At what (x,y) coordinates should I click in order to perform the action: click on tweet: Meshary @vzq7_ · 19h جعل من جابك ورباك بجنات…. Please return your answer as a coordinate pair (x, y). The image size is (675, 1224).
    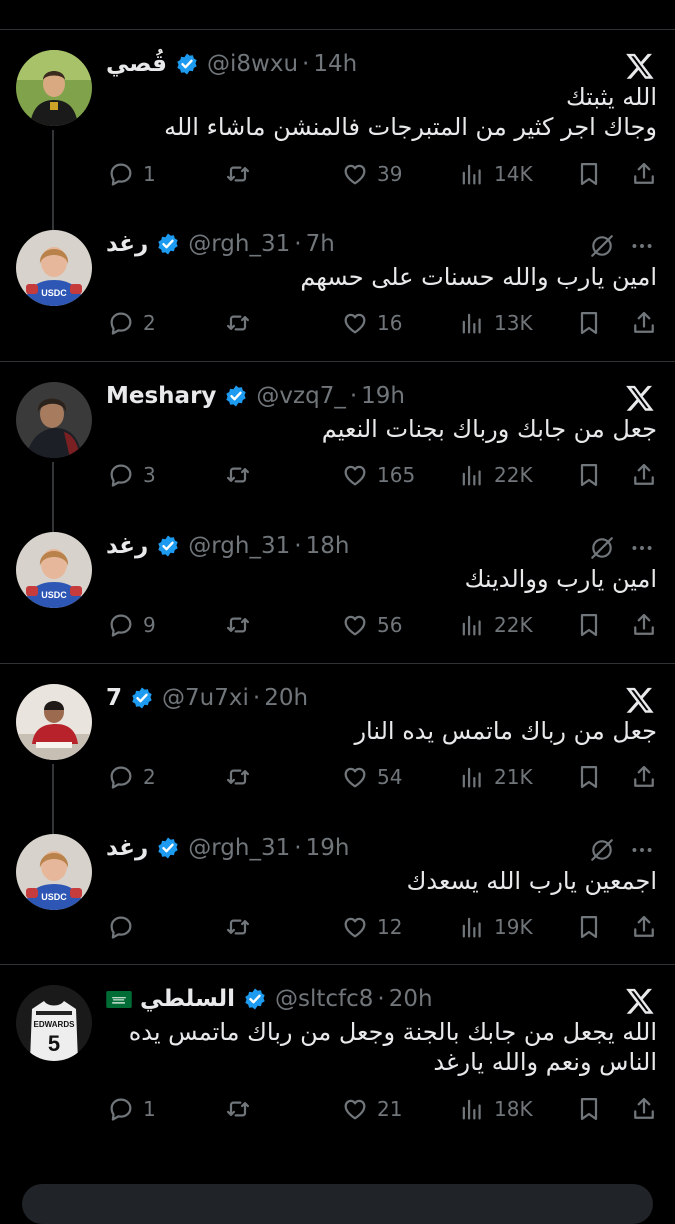
    Looking at the image, I should click on (337, 437).